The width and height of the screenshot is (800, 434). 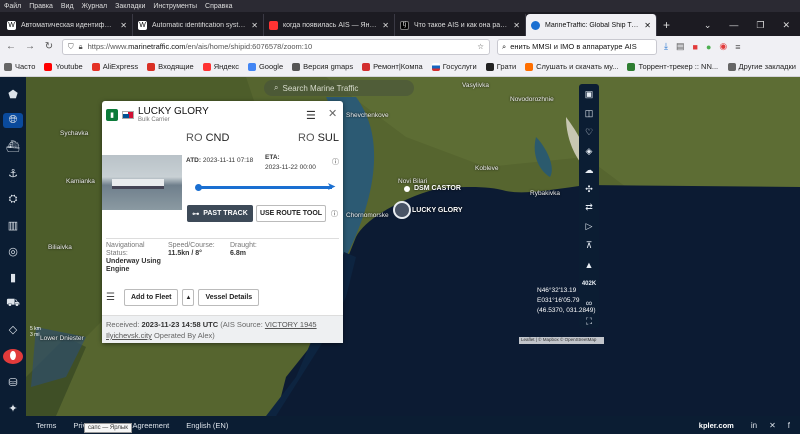 What do you see at coordinates (142, 182) in the screenshot?
I see `vessel-photo` at bounding box center [142, 182].